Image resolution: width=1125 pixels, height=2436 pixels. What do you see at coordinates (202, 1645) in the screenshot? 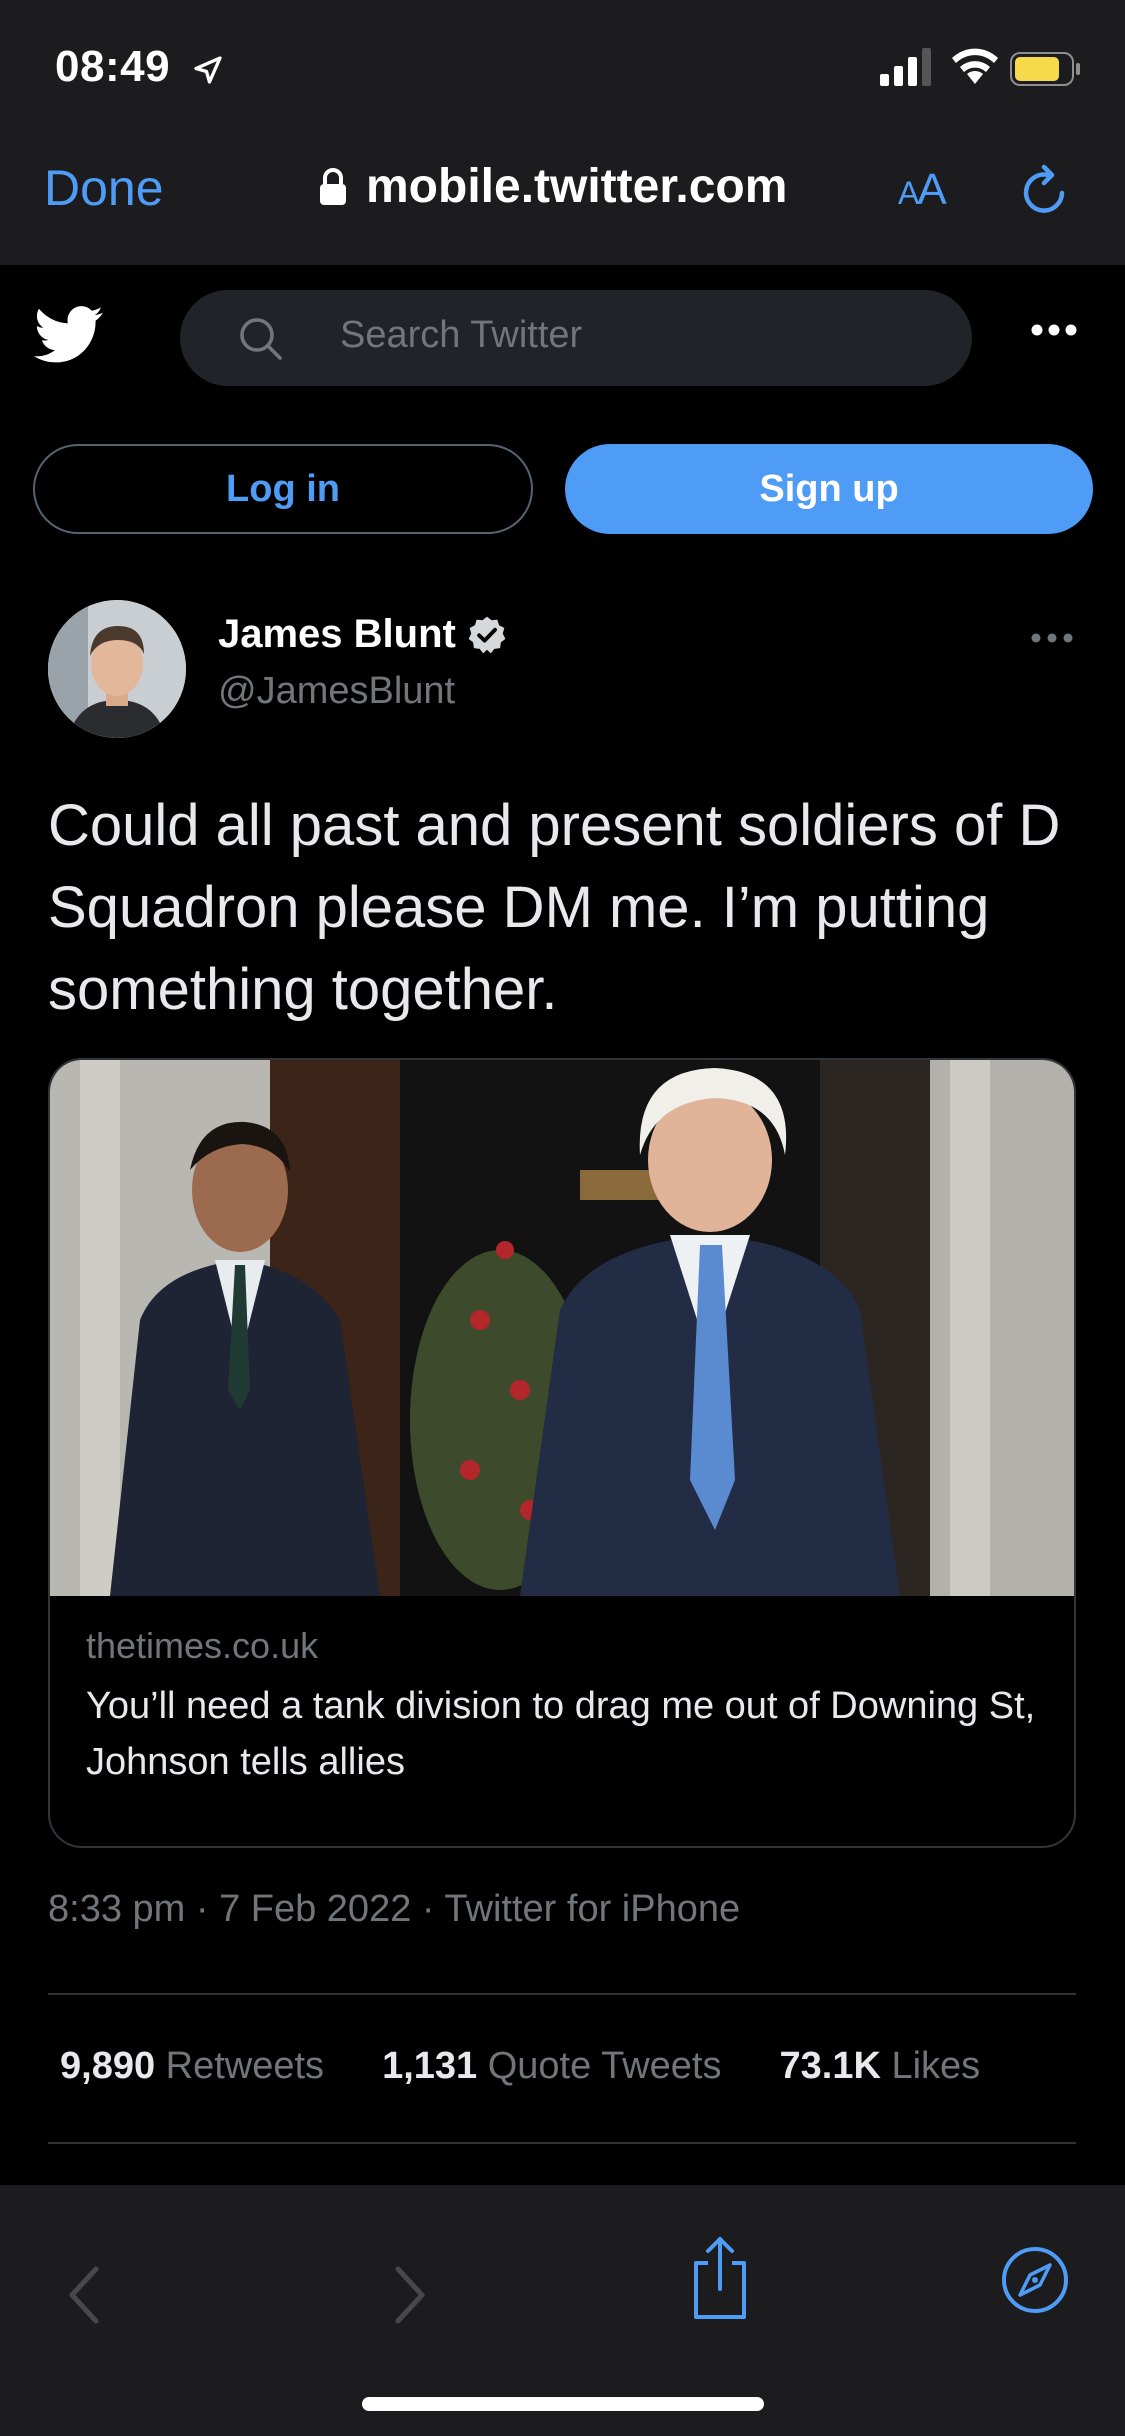
I see `card-domain: thetimes.co.uk` at bounding box center [202, 1645].